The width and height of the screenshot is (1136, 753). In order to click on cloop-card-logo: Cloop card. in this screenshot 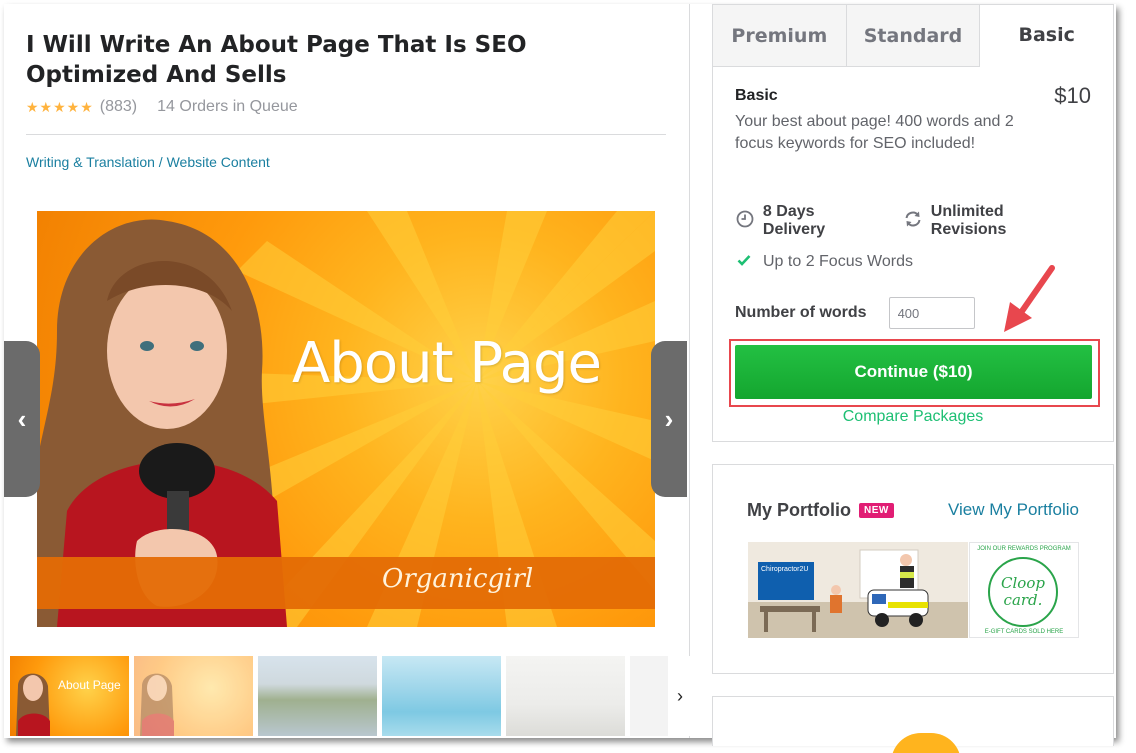, I will do `click(1023, 592)`.